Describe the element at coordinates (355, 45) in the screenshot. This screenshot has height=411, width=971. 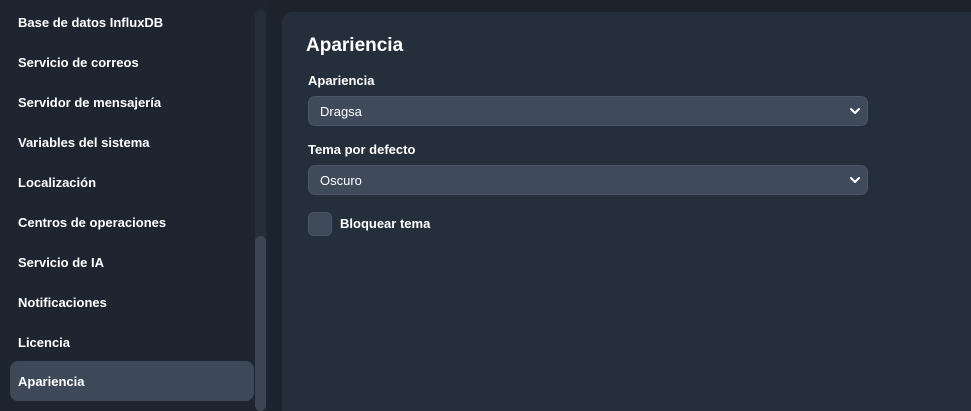
I see `page-title: Apariencia` at that location.